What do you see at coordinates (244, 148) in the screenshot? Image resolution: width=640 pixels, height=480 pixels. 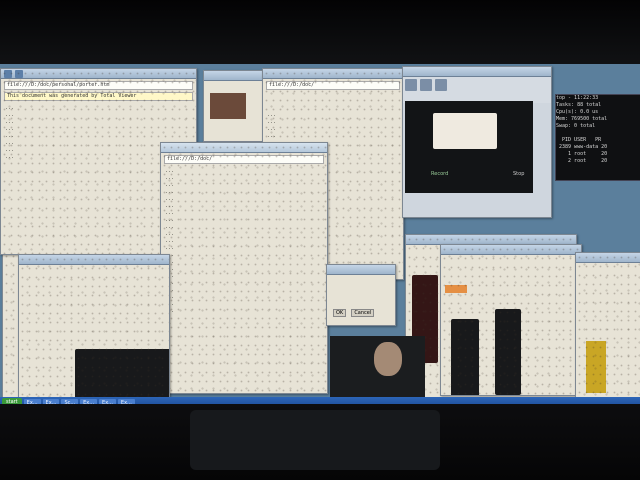 I see `mid-titlebar` at bounding box center [244, 148].